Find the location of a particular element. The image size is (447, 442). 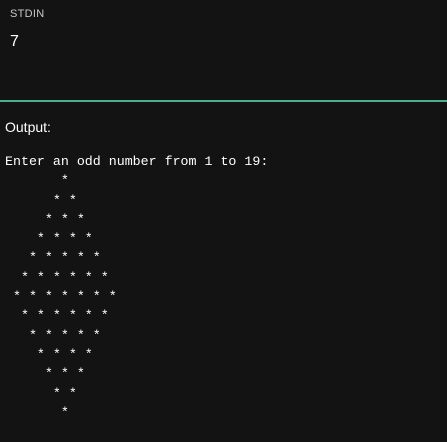

stdin-label: STDIN is located at coordinates (27, 14).